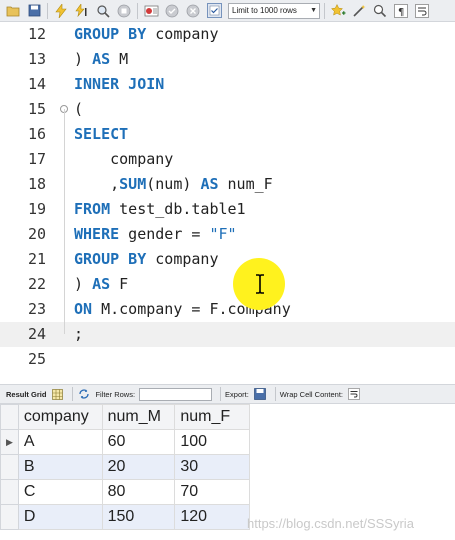 This screenshot has height=540, width=455. I want to click on word-wrap-icon, so click(422, 11).